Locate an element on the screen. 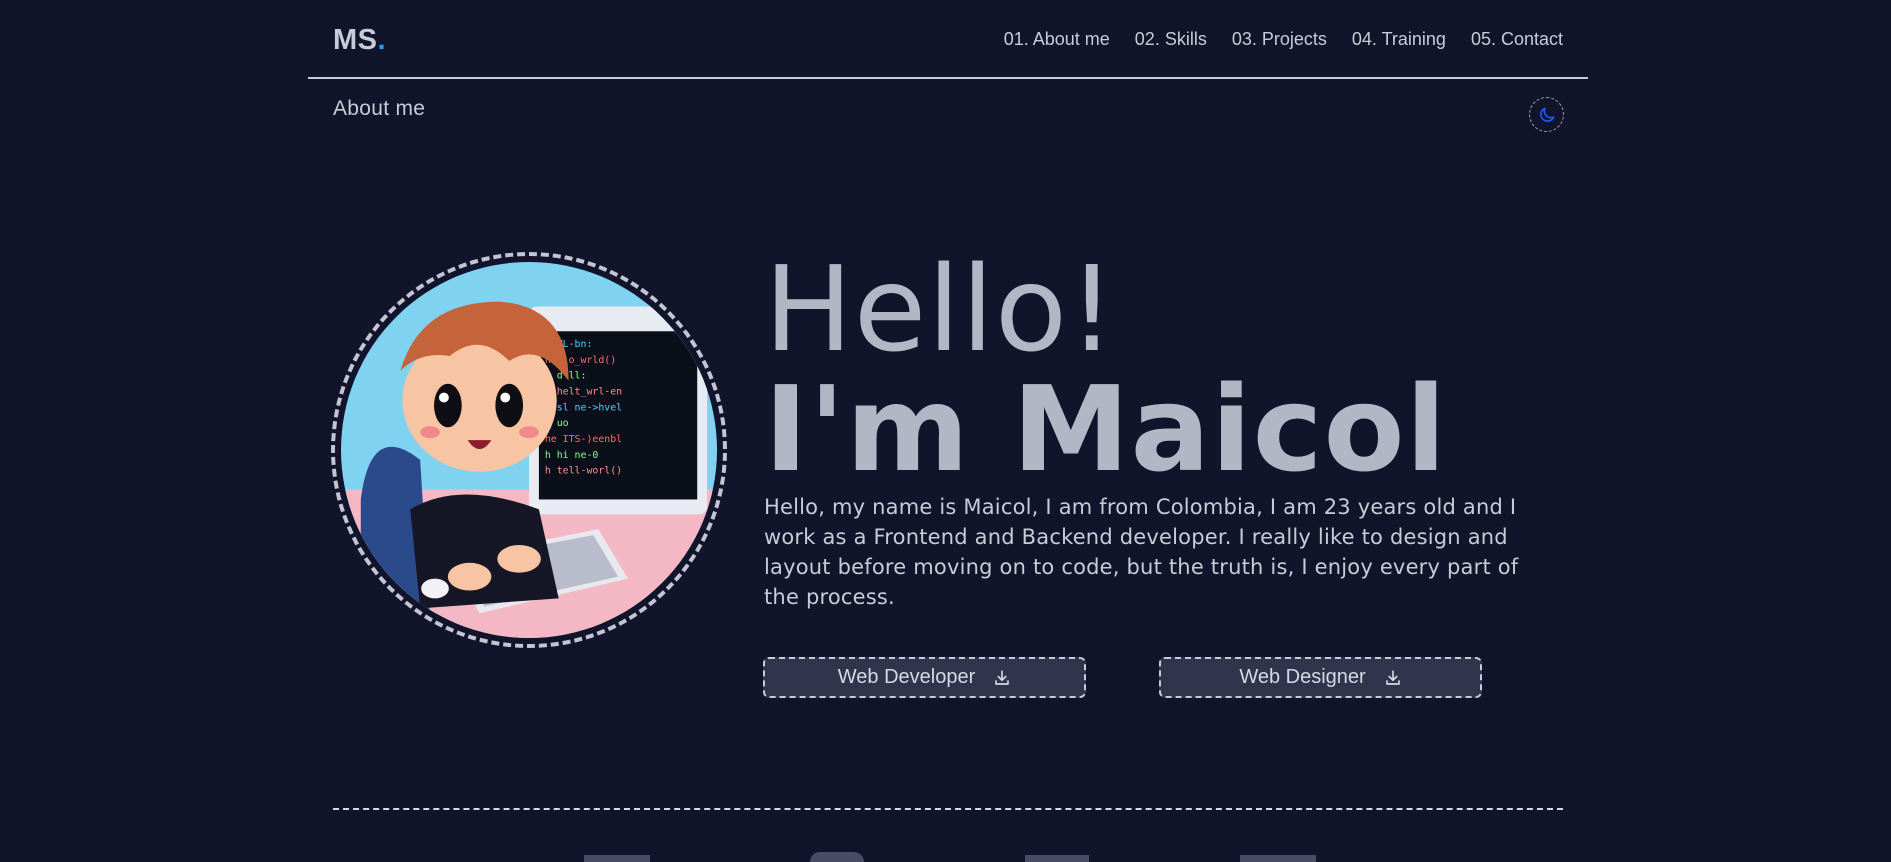 This screenshot has height=862, width=1891. logo-text: MS is located at coordinates (355, 40).